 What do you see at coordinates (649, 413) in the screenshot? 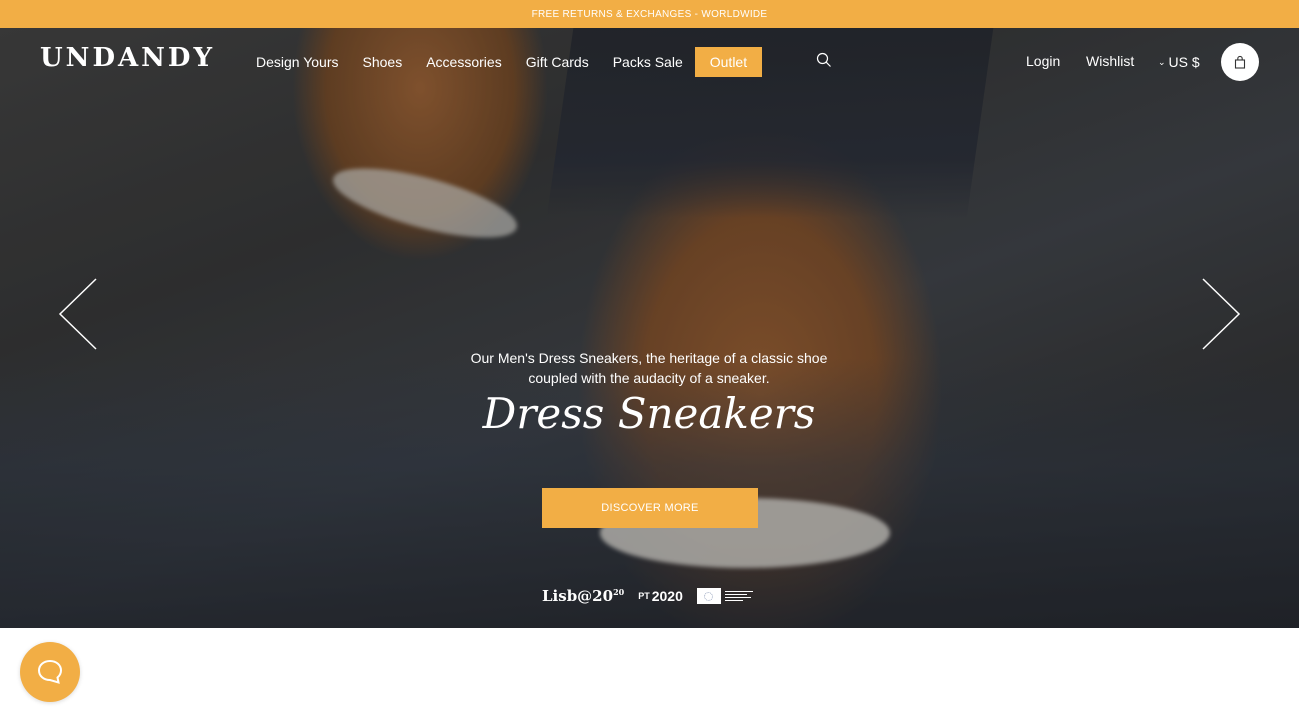
I see `hero-title: Dress Sneakers` at bounding box center [649, 413].